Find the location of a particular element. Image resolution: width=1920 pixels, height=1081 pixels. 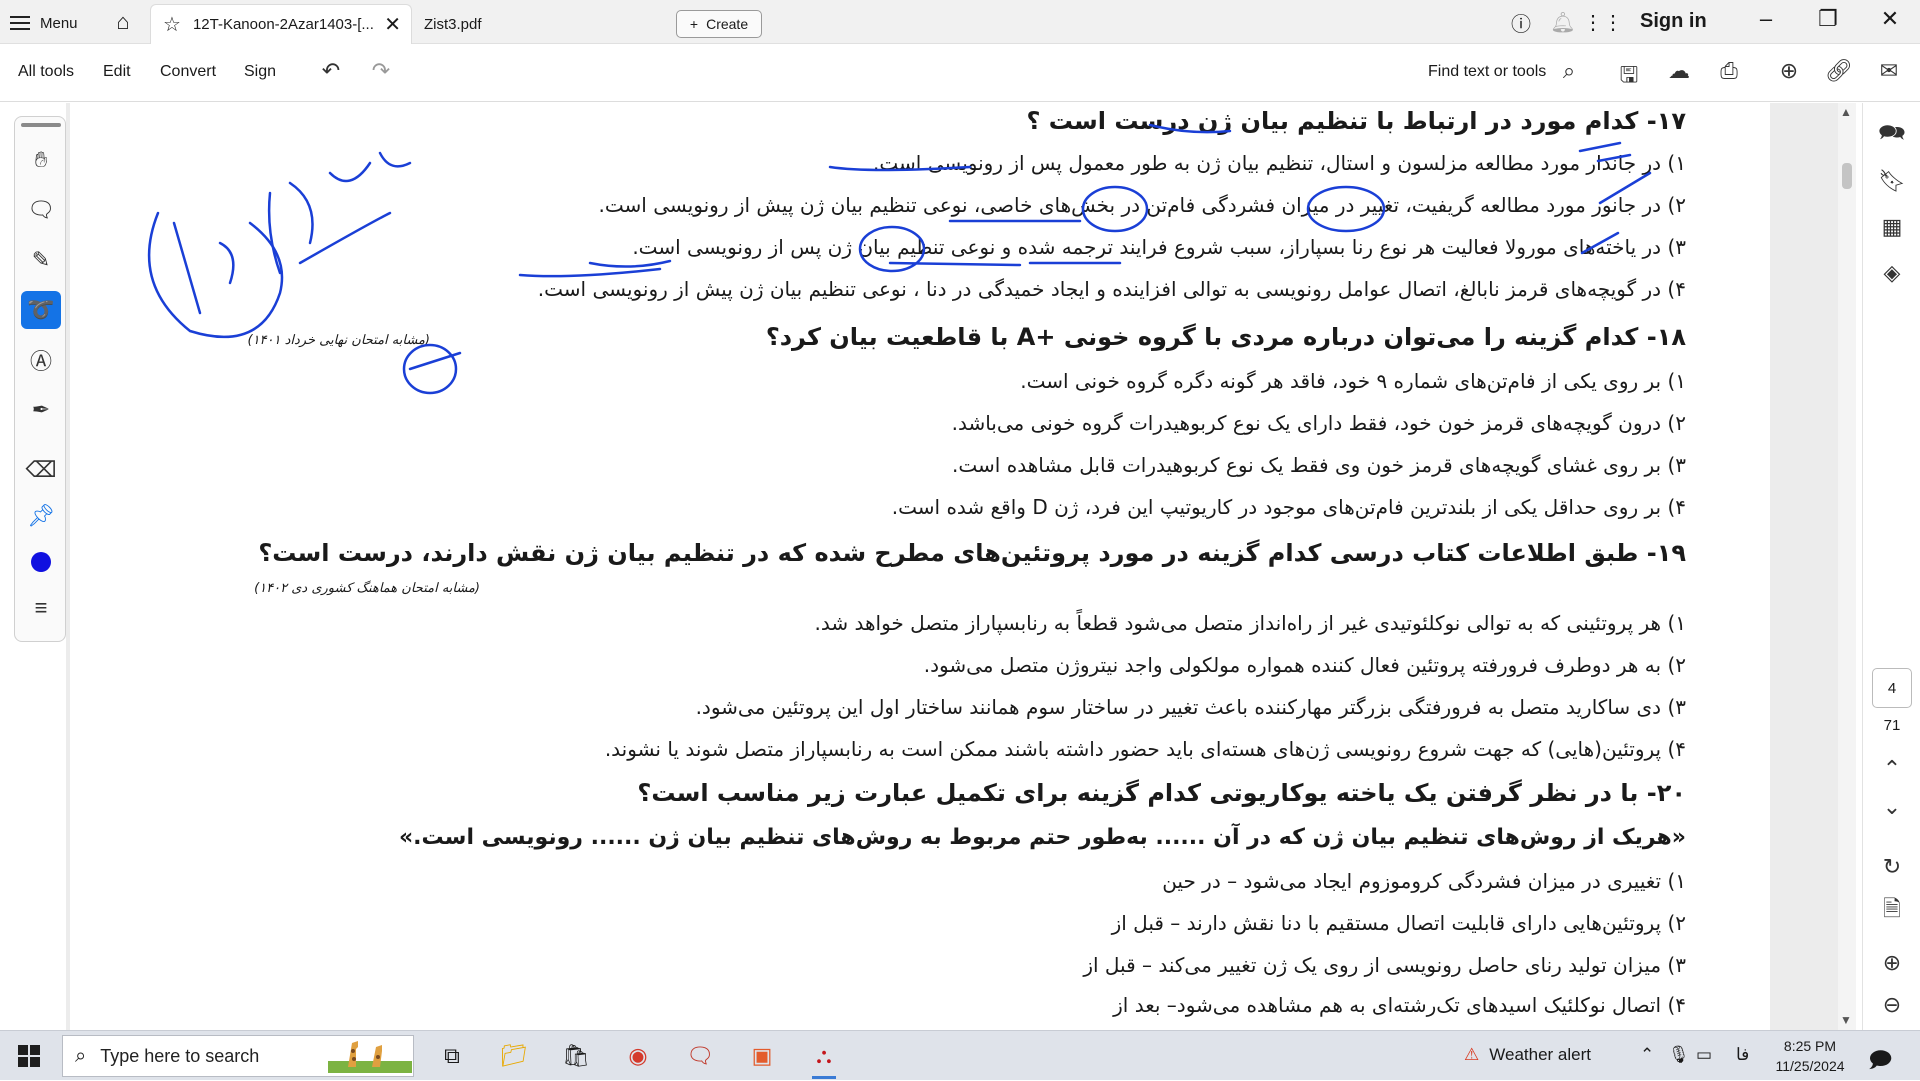

language-indicator: فا is located at coordinates (1742, 1055).